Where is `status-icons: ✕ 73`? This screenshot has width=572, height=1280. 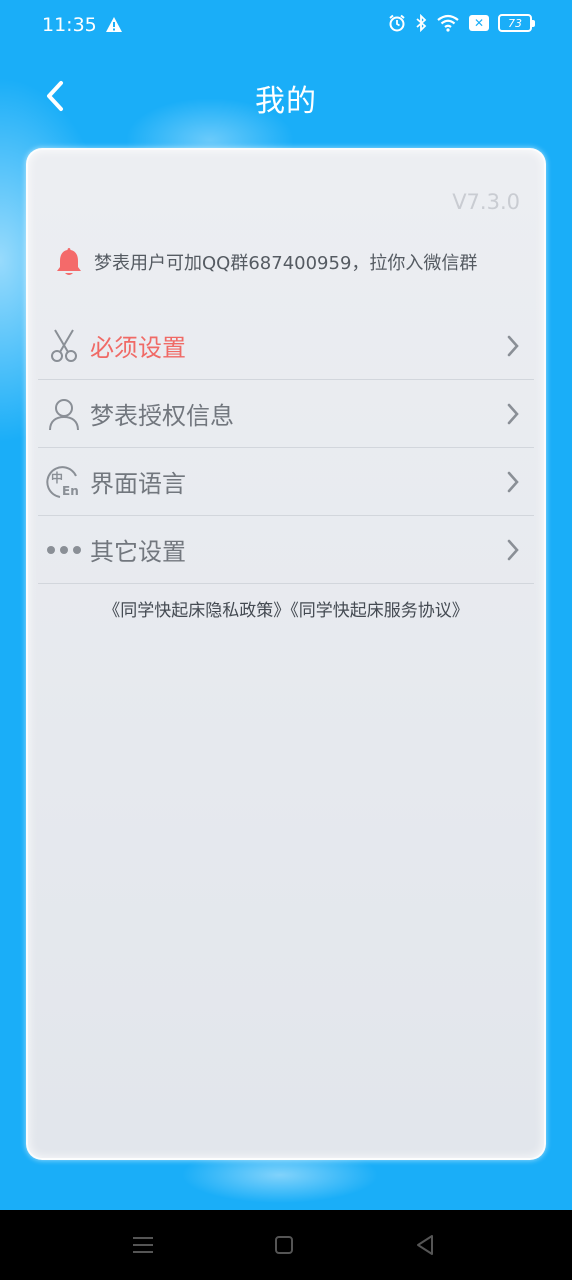 status-icons: ✕ 73 is located at coordinates (461, 23).